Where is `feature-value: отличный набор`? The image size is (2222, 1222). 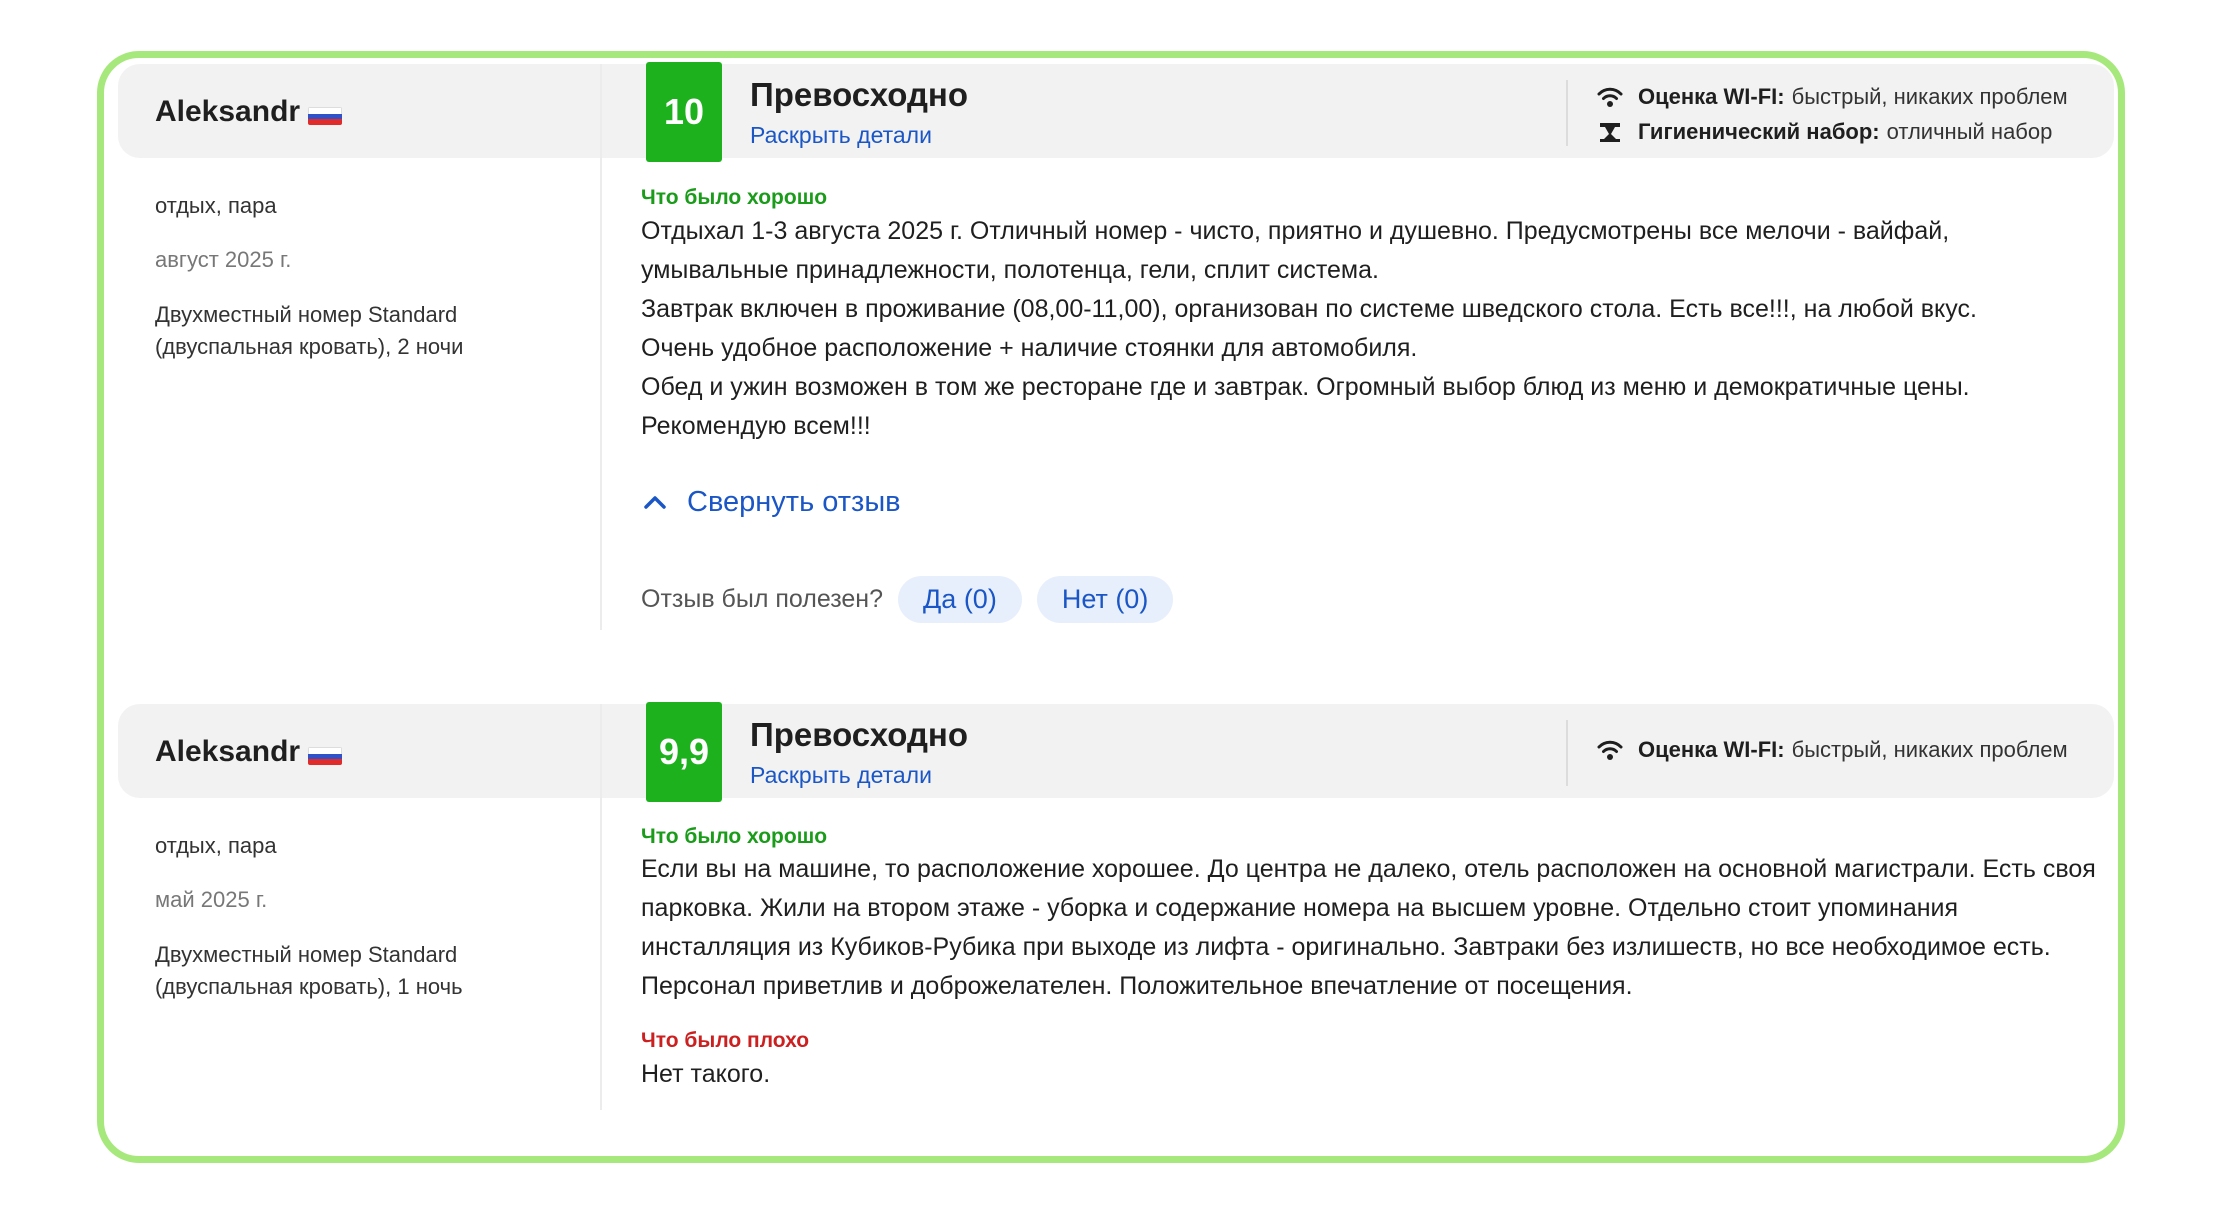
feature-value: отличный набор is located at coordinates (1969, 131).